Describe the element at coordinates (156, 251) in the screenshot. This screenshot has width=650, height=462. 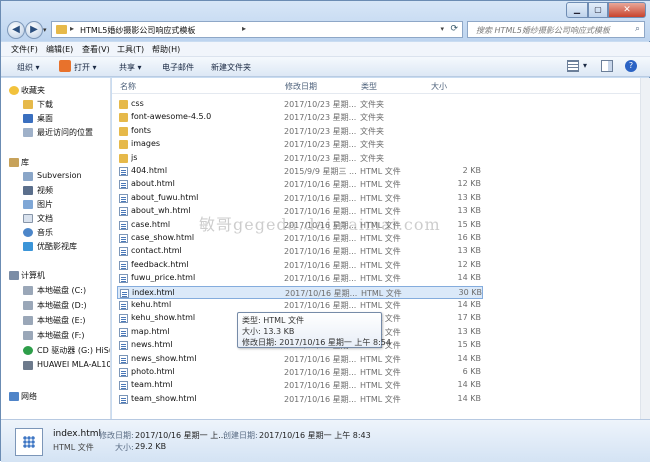
I see `file-name: contact.html` at that location.